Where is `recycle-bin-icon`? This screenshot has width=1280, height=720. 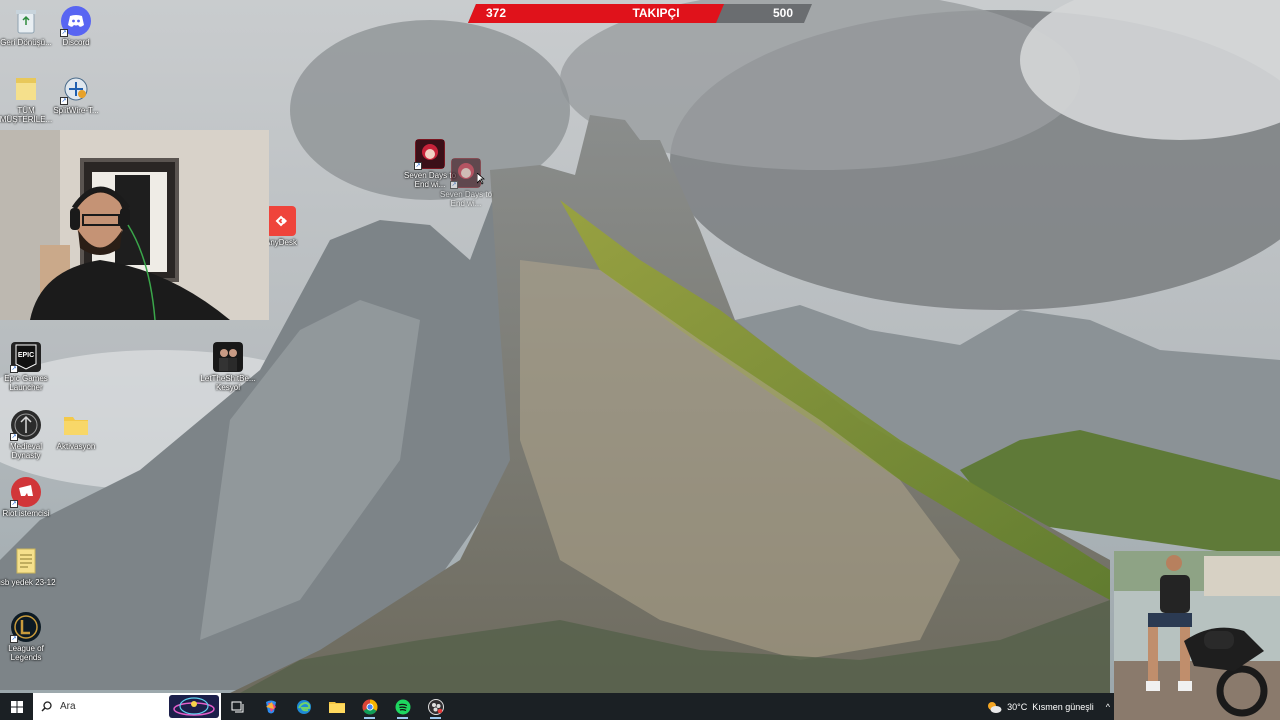
recycle-bin-icon is located at coordinates (26, 21).